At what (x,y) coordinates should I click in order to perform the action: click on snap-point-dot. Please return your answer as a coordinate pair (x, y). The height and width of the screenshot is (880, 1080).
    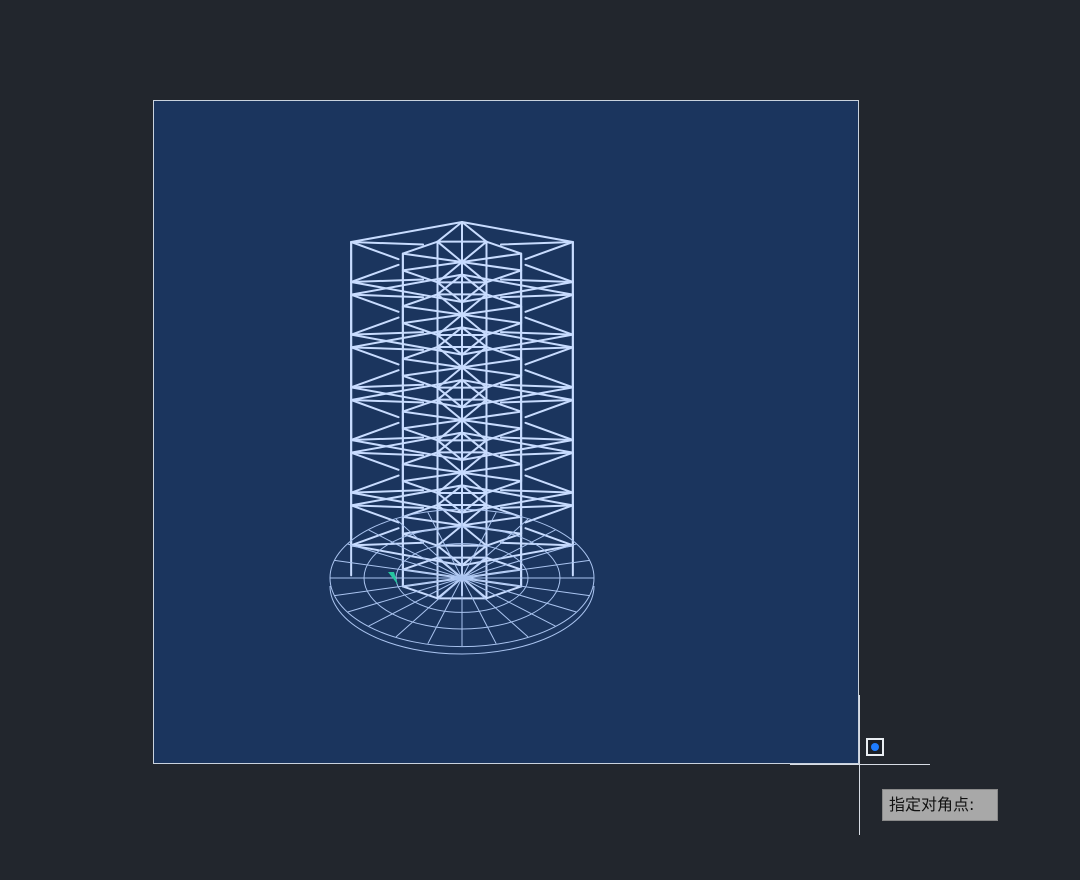
    Looking at the image, I should click on (875, 747).